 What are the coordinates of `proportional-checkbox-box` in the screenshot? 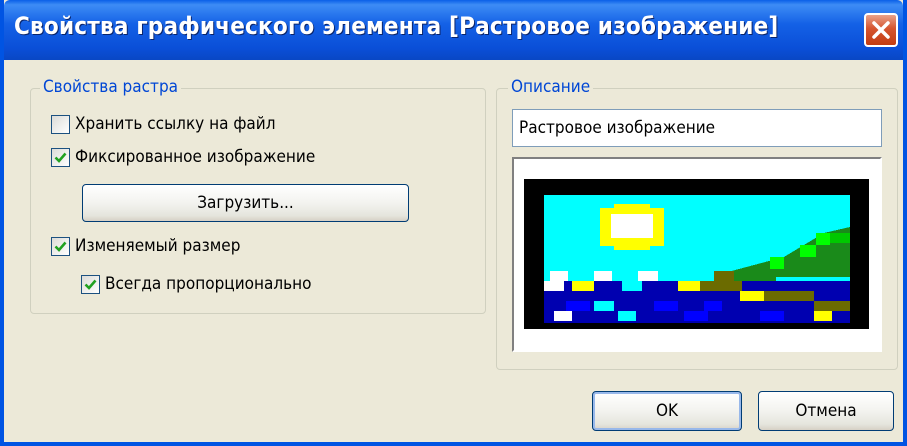 It's located at (90, 284).